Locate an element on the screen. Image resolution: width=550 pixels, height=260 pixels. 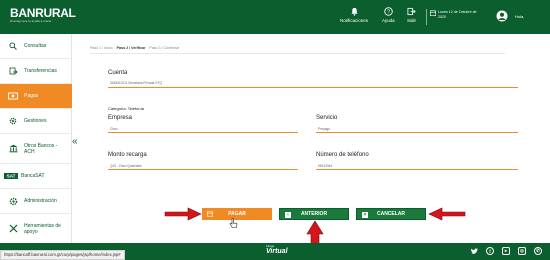
cancel-button-label: CANCELAR is located at coordinates (391, 214).